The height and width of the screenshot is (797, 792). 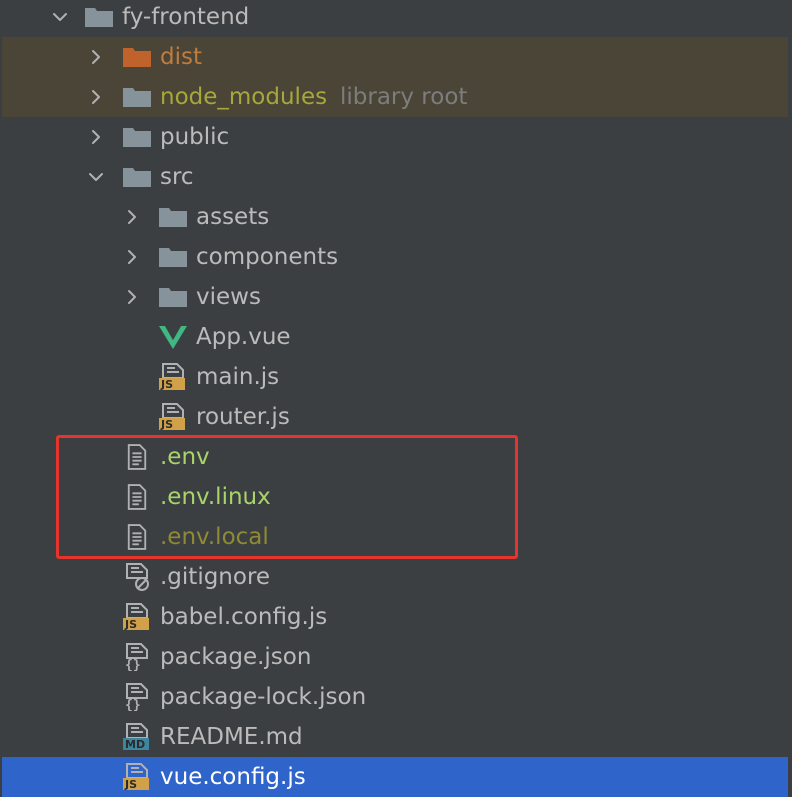 I want to click on tree-item-label: .env, so click(x=185, y=457).